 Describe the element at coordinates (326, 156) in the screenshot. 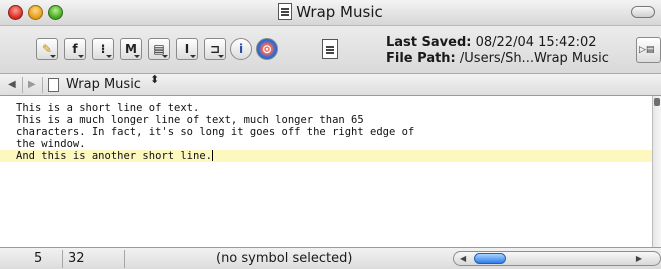

I see `current-text-line: And this is another short line.` at that location.